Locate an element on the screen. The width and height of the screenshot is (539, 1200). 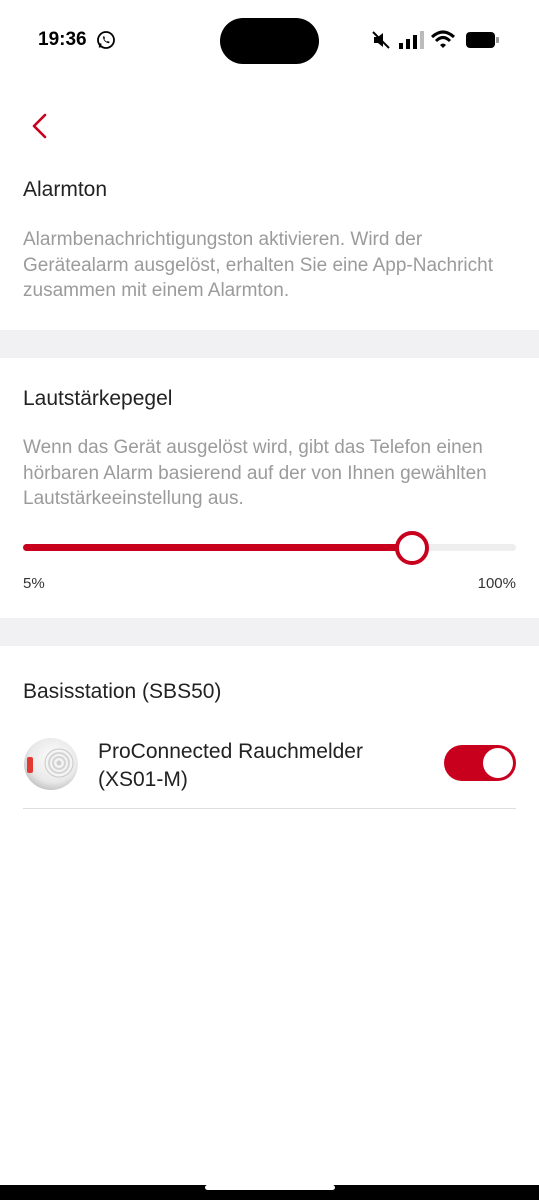
device-toggle is located at coordinates (480, 763).